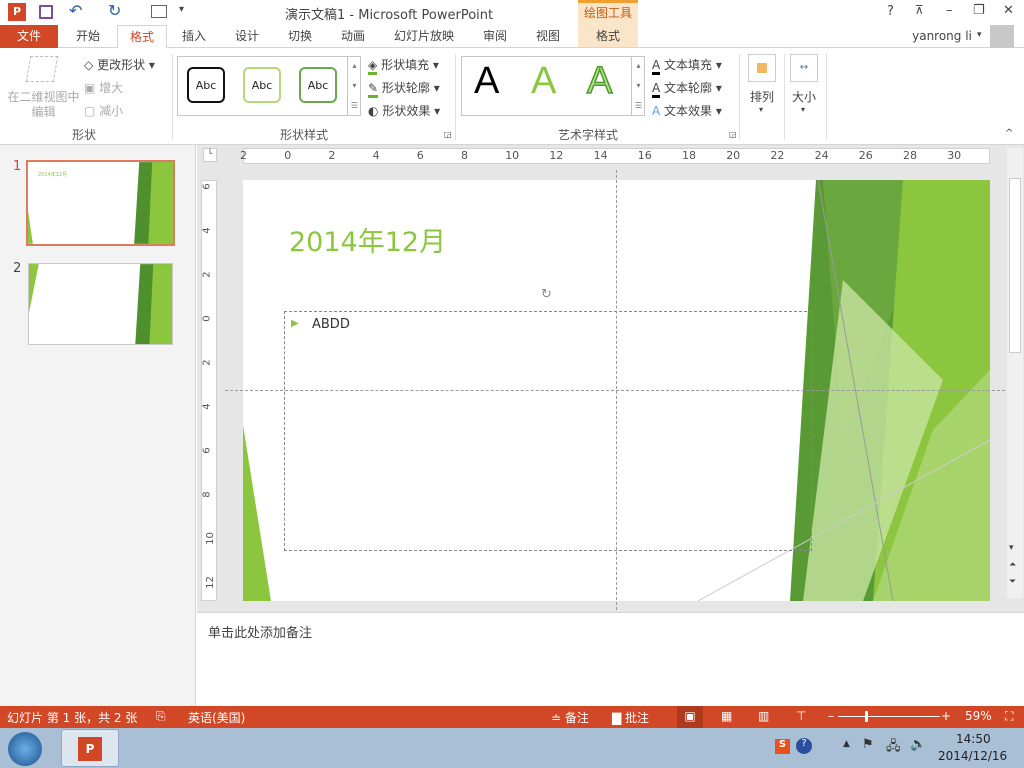 The width and height of the screenshot is (1024, 768). What do you see at coordinates (29, 36) in the screenshot?
I see `tab-file: 文件` at bounding box center [29, 36].